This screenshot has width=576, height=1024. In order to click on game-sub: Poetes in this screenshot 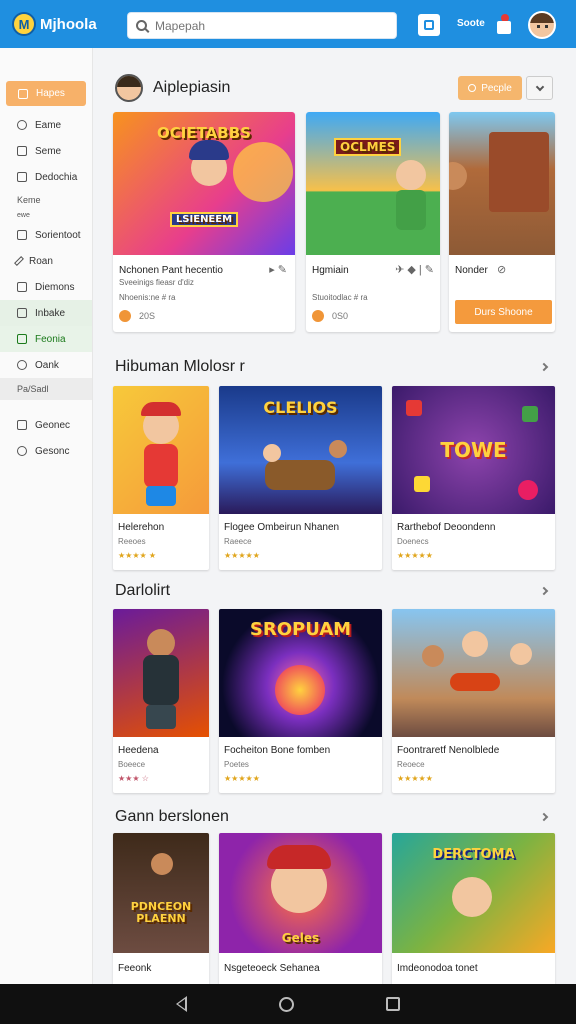, I will do `click(236, 764)`.